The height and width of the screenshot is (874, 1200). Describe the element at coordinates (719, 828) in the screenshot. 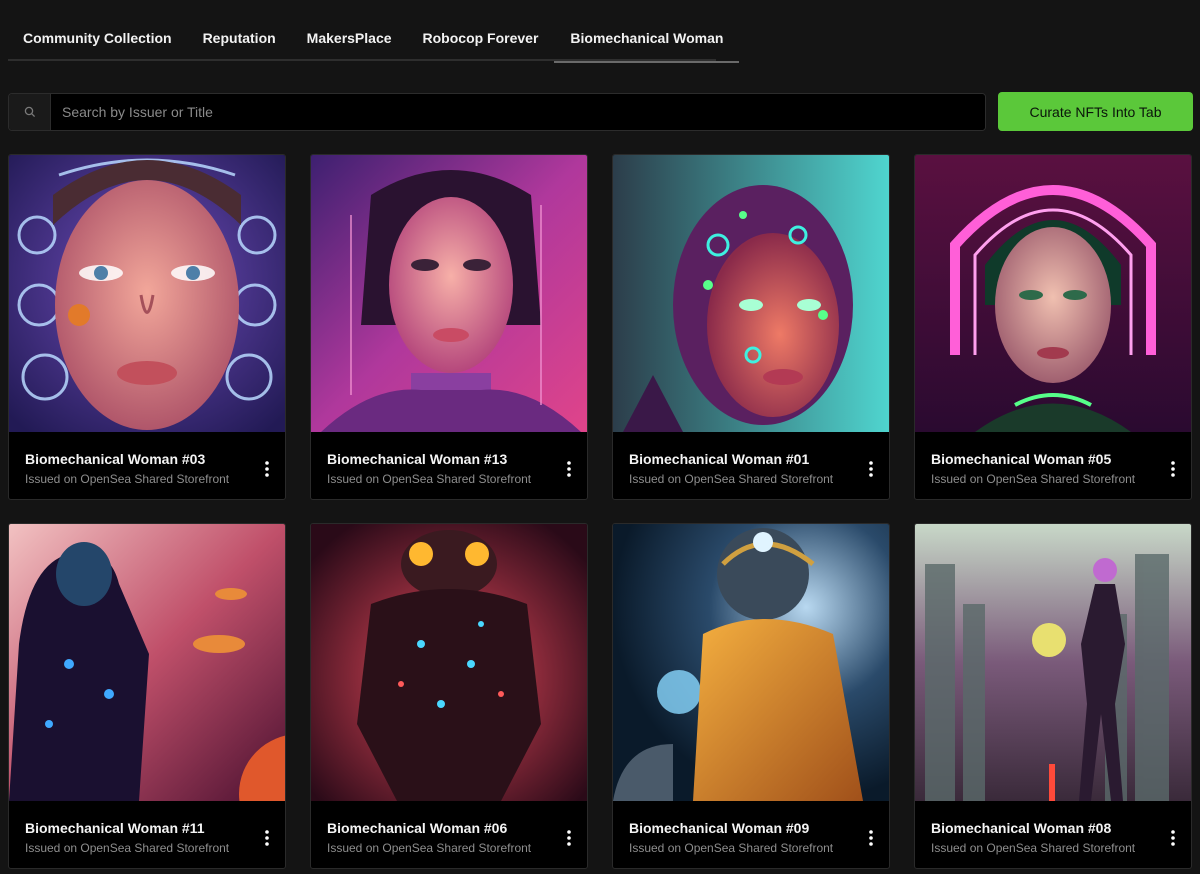

I see `nft-title: Biomechanical Woman #09` at that location.